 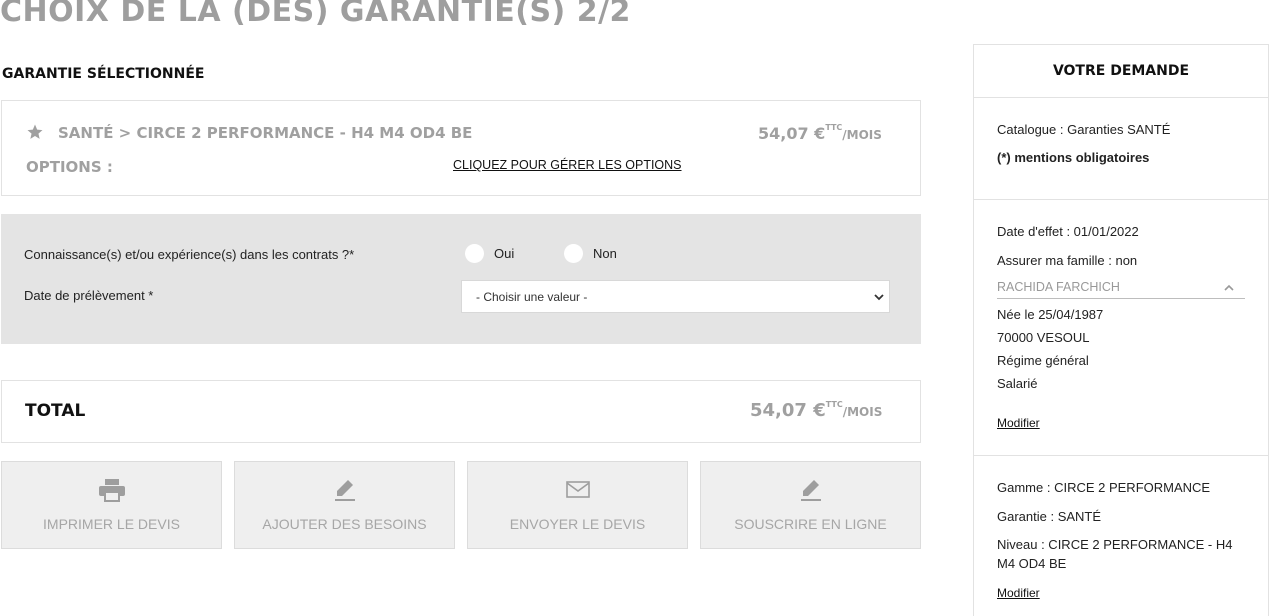 What do you see at coordinates (1084, 129) in the screenshot?
I see `catalogue-line: Catalogue : Garanties SANTÉ` at bounding box center [1084, 129].